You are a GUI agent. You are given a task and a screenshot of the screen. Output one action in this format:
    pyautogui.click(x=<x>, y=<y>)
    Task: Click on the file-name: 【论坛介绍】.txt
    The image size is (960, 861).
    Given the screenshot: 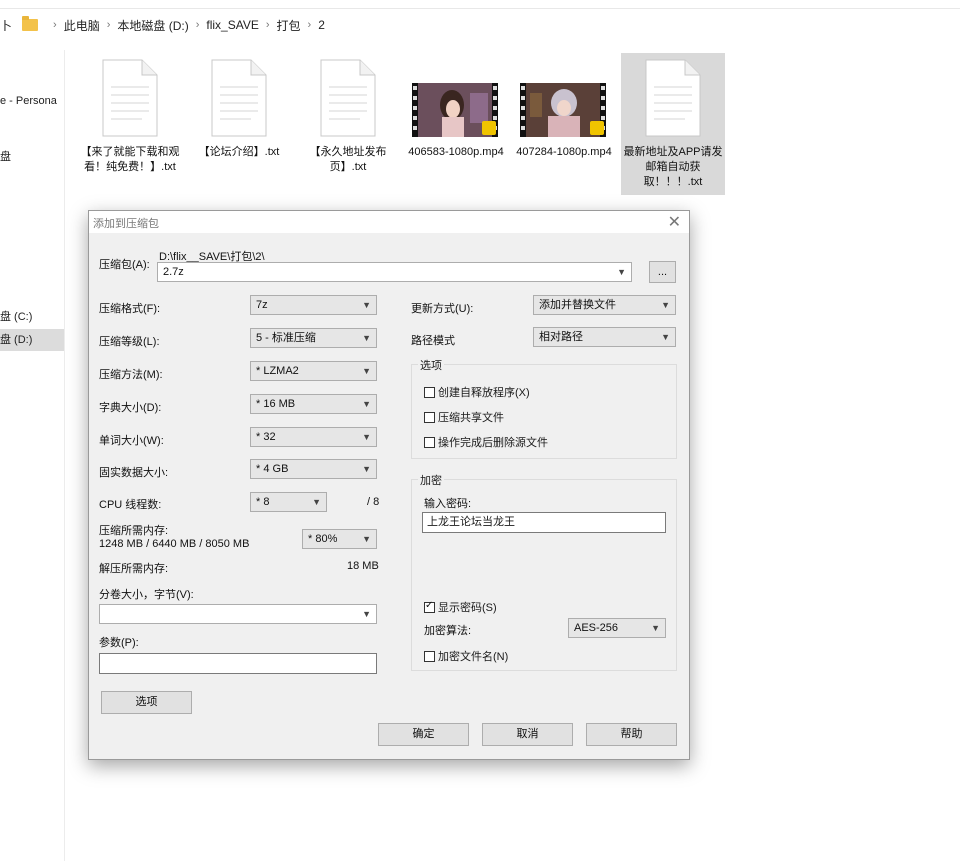 What is the action you would take?
    pyautogui.click(x=239, y=152)
    